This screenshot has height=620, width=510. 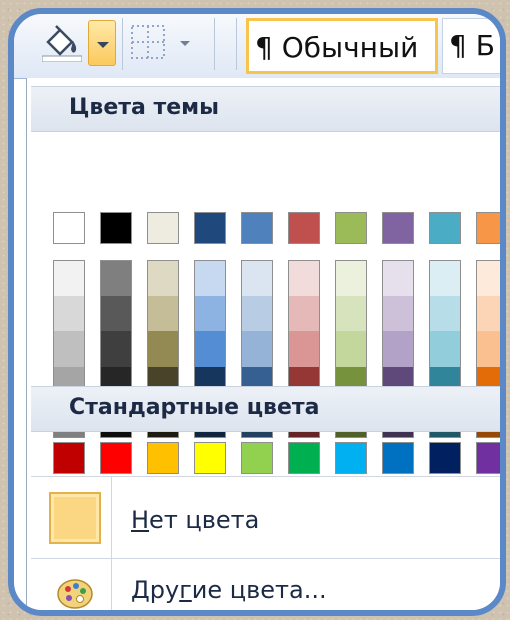 What do you see at coordinates (111, 543) in the screenshot?
I see `menu-icon-rail` at bounding box center [111, 543].